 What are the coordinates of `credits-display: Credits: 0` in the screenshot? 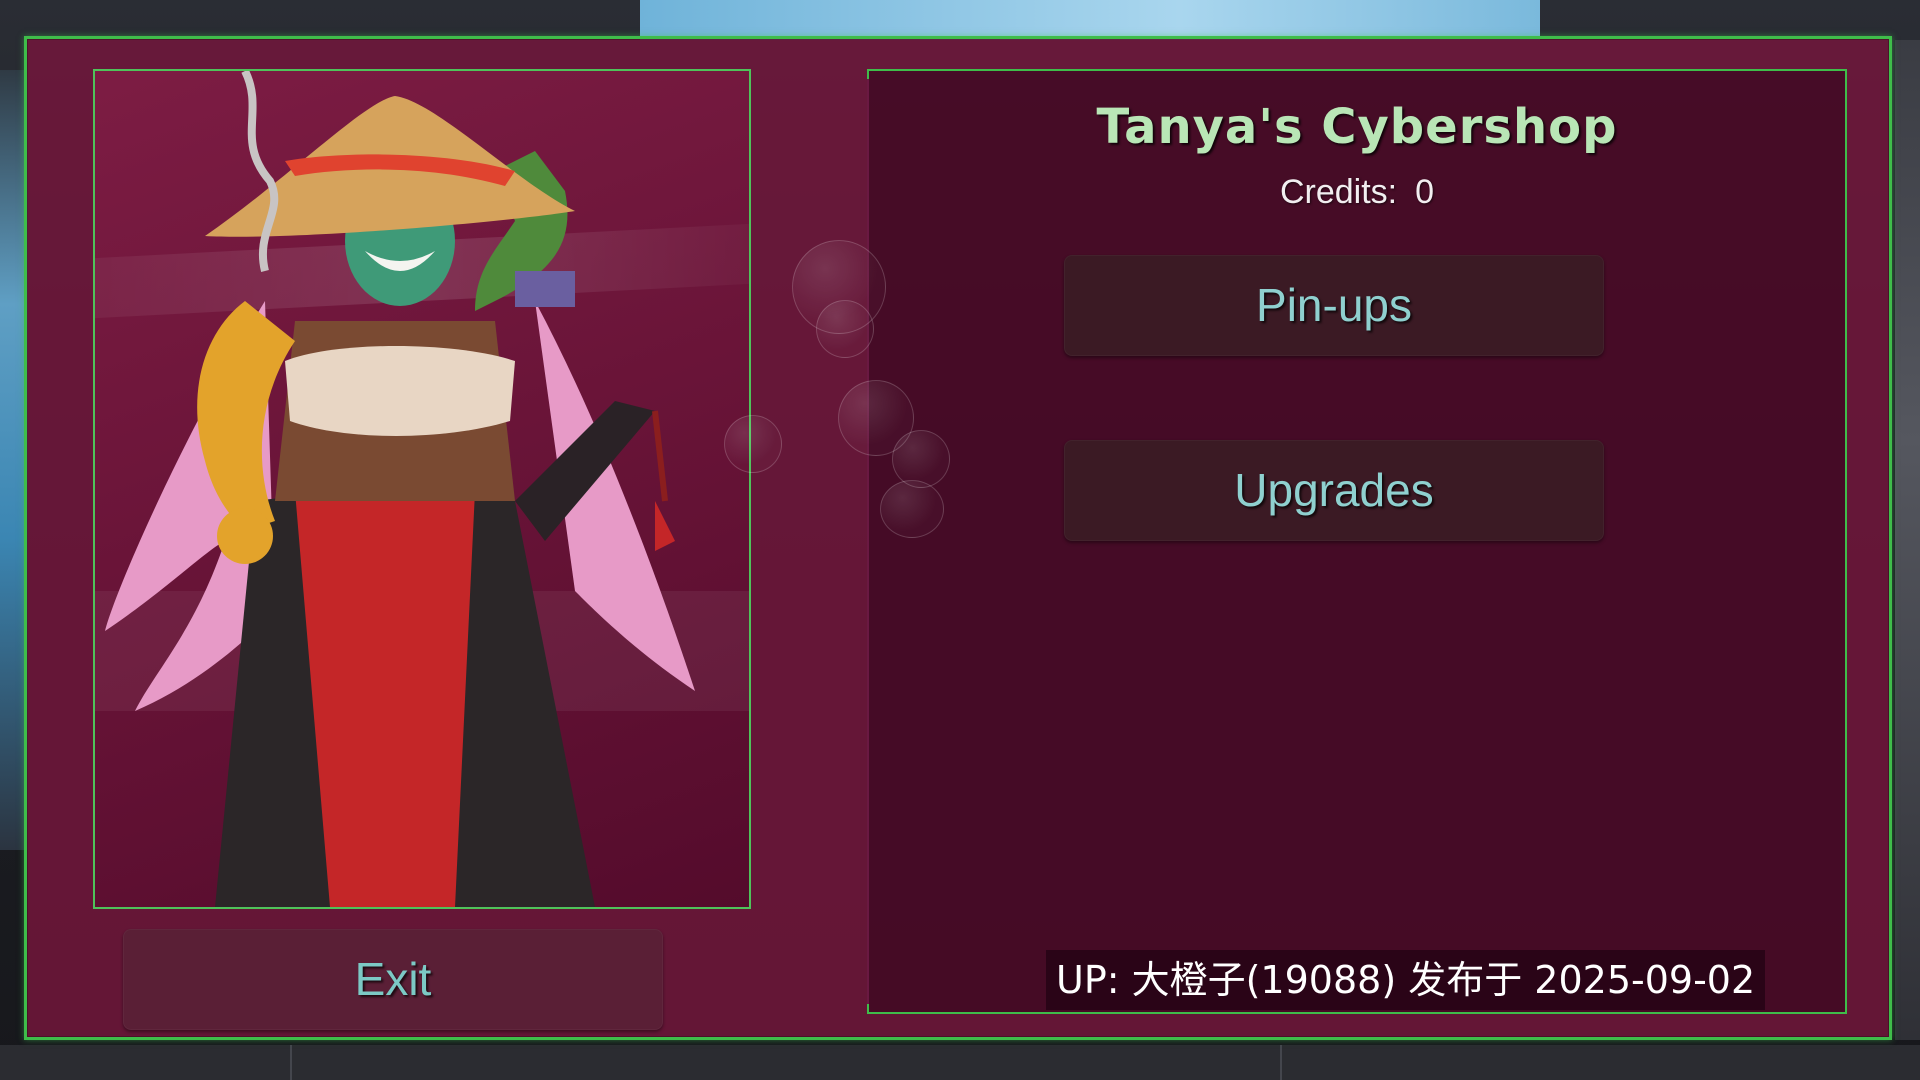 It's located at (1357, 192).